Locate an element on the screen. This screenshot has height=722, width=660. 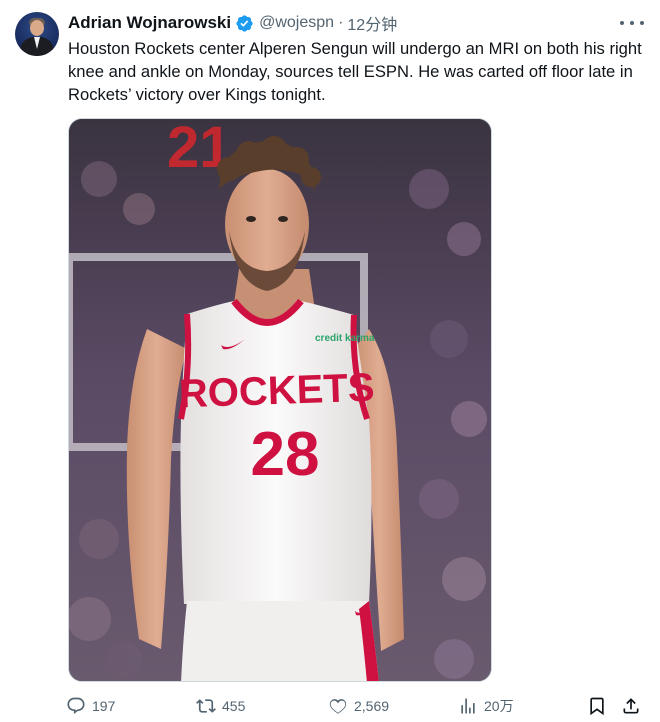
repost-button: 455 is located at coordinates (220, 706).